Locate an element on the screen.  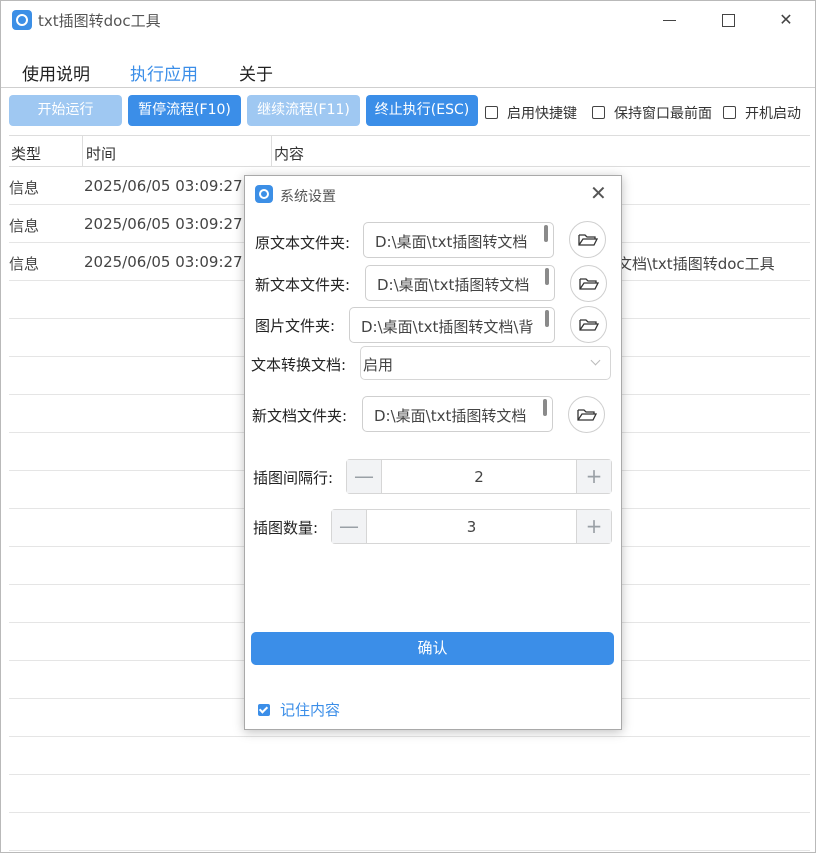
image-folder-label: 图片文件夹: is located at coordinates (295, 326).